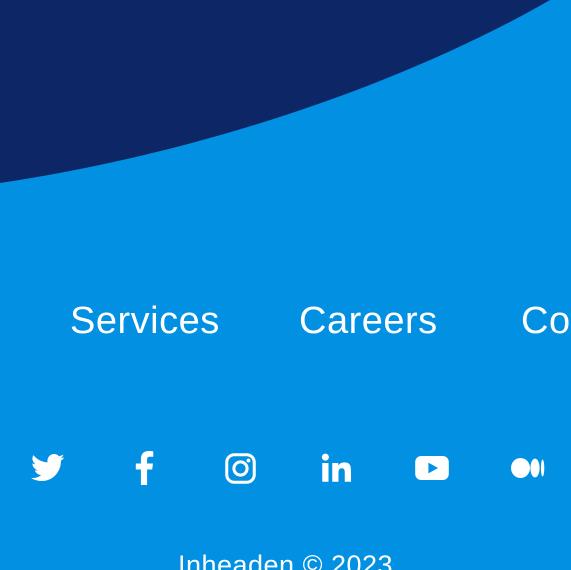 The width and height of the screenshot is (571, 570). Describe the element at coordinates (145, 321) in the screenshot. I see `nav-link-services: Services` at that location.